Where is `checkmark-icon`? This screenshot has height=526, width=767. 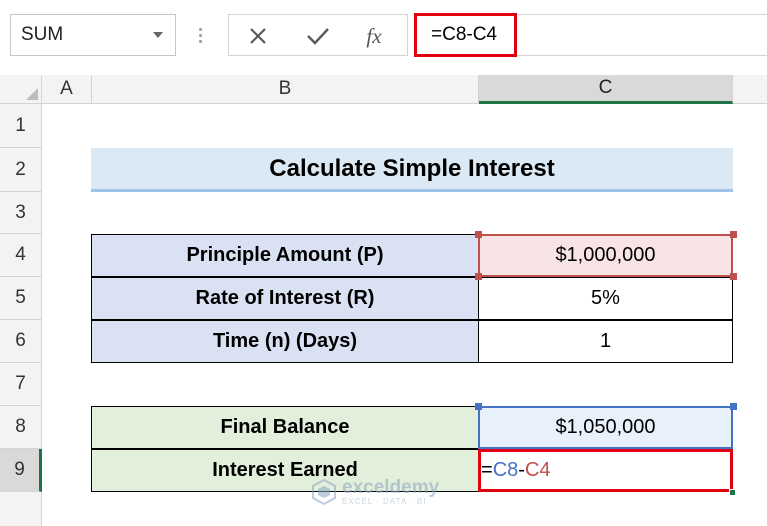 checkmark-icon is located at coordinates (318, 36).